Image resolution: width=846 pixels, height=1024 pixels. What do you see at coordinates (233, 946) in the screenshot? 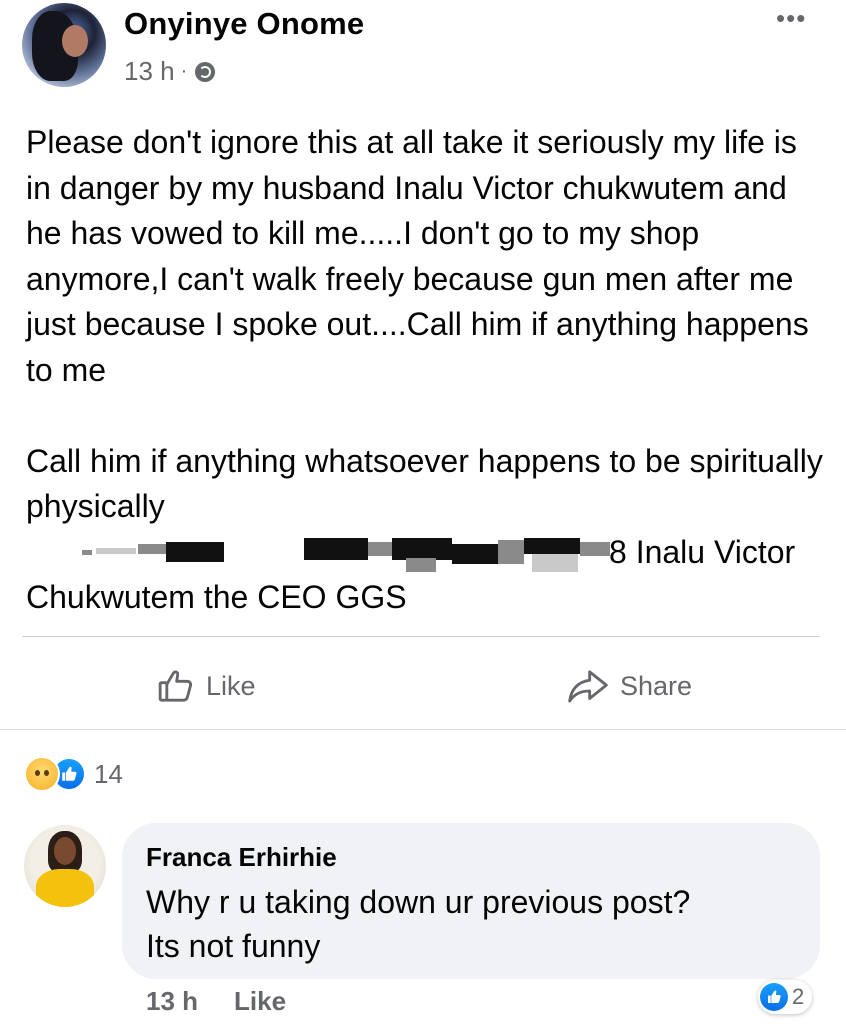
I see `comment-line-2: Its not funny` at bounding box center [233, 946].